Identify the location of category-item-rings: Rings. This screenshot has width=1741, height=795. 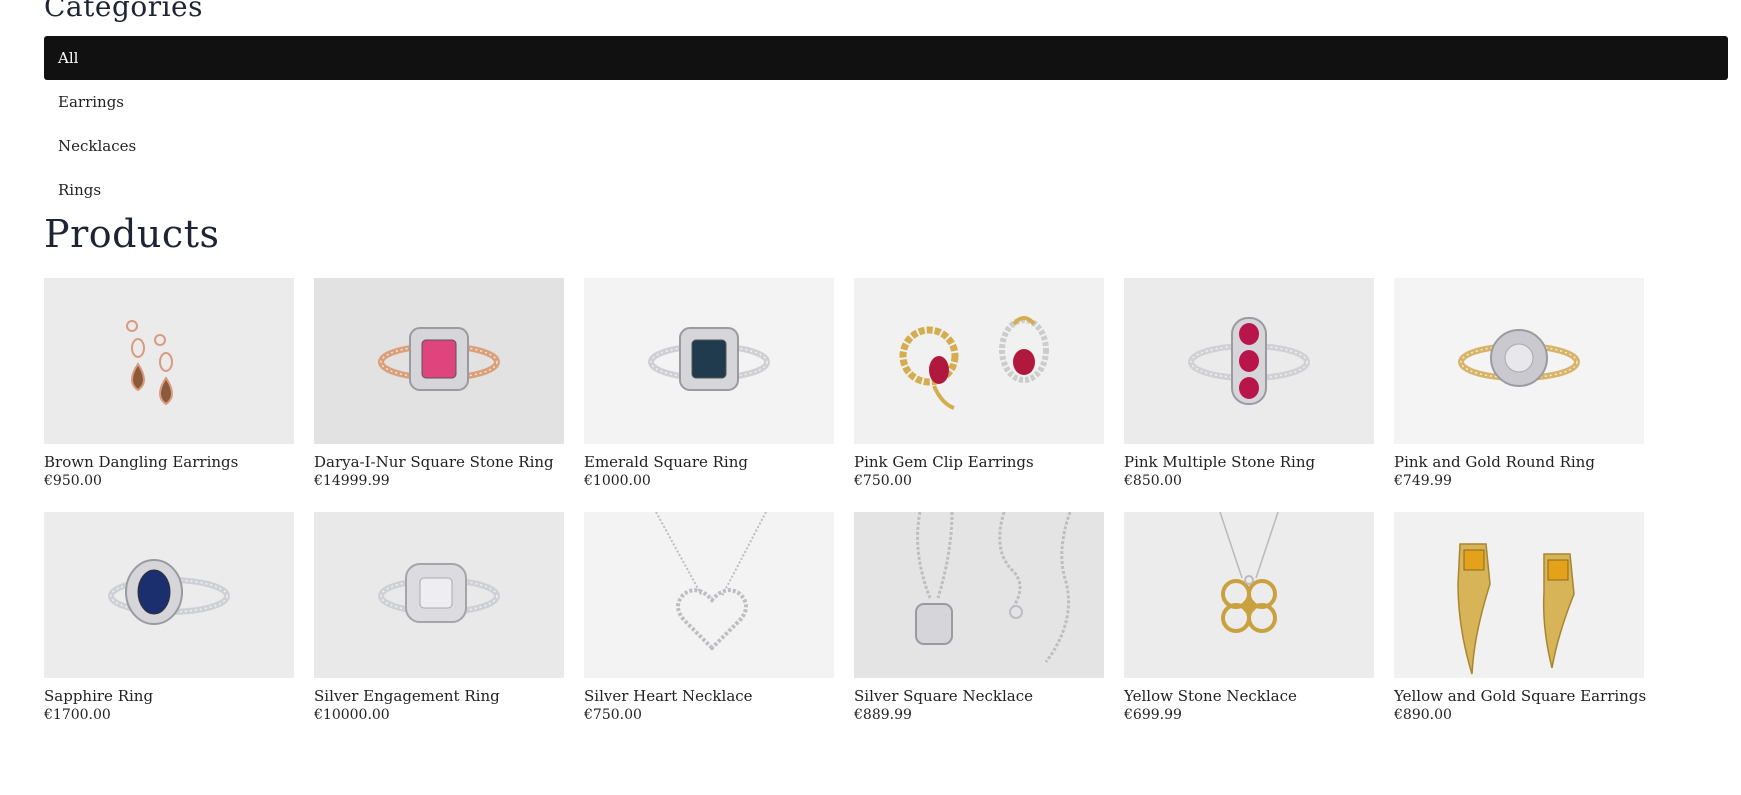
(886, 190).